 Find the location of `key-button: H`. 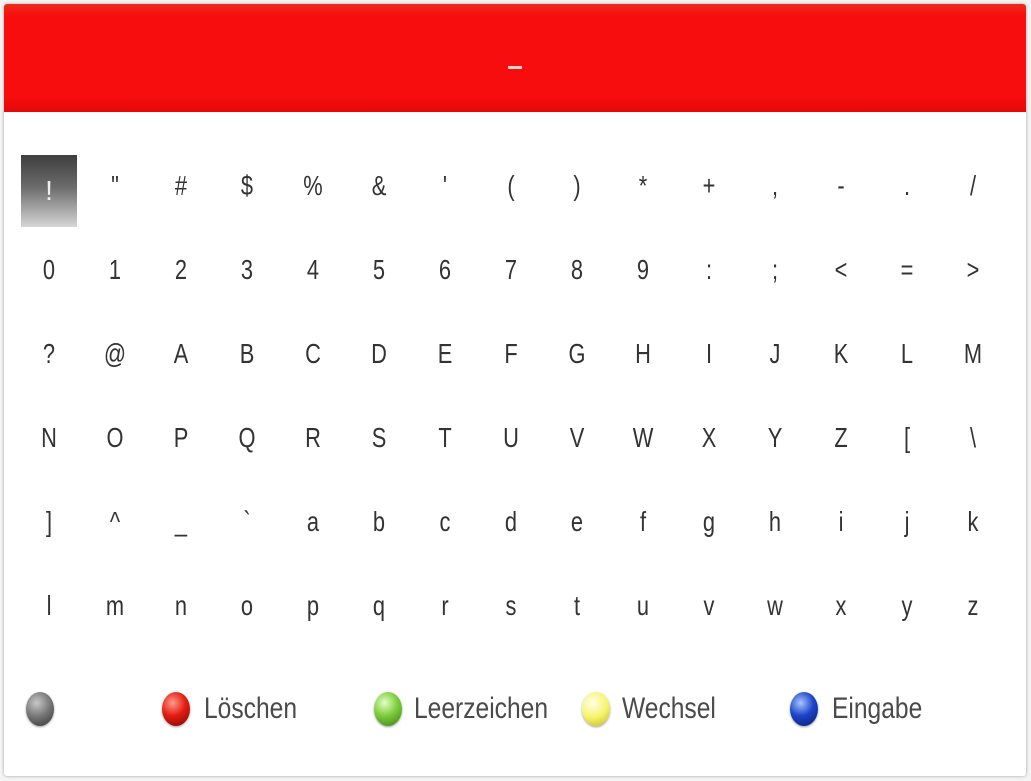

key-button: H is located at coordinates (642, 354).